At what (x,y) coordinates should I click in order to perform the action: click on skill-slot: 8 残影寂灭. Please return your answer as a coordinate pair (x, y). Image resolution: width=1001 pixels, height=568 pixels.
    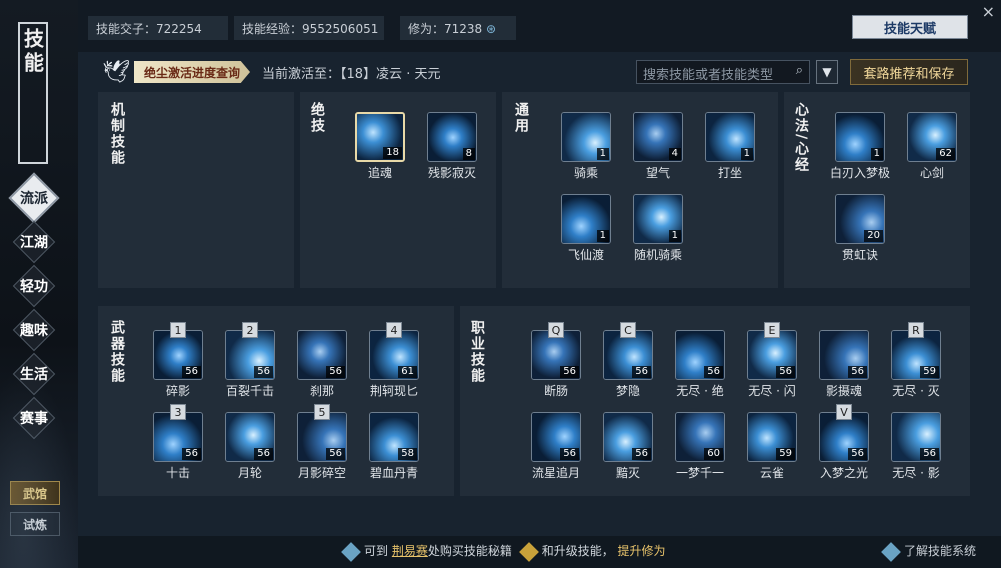
    Looking at the image, I should click on (452, 147).